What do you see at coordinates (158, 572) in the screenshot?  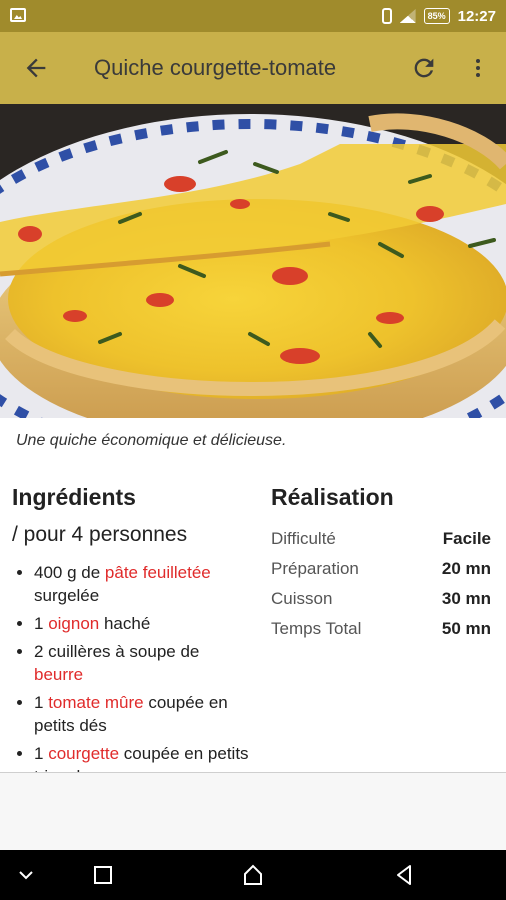 I see `ingredient-link: pâte feuilletée` at bounding box center [158, 572].